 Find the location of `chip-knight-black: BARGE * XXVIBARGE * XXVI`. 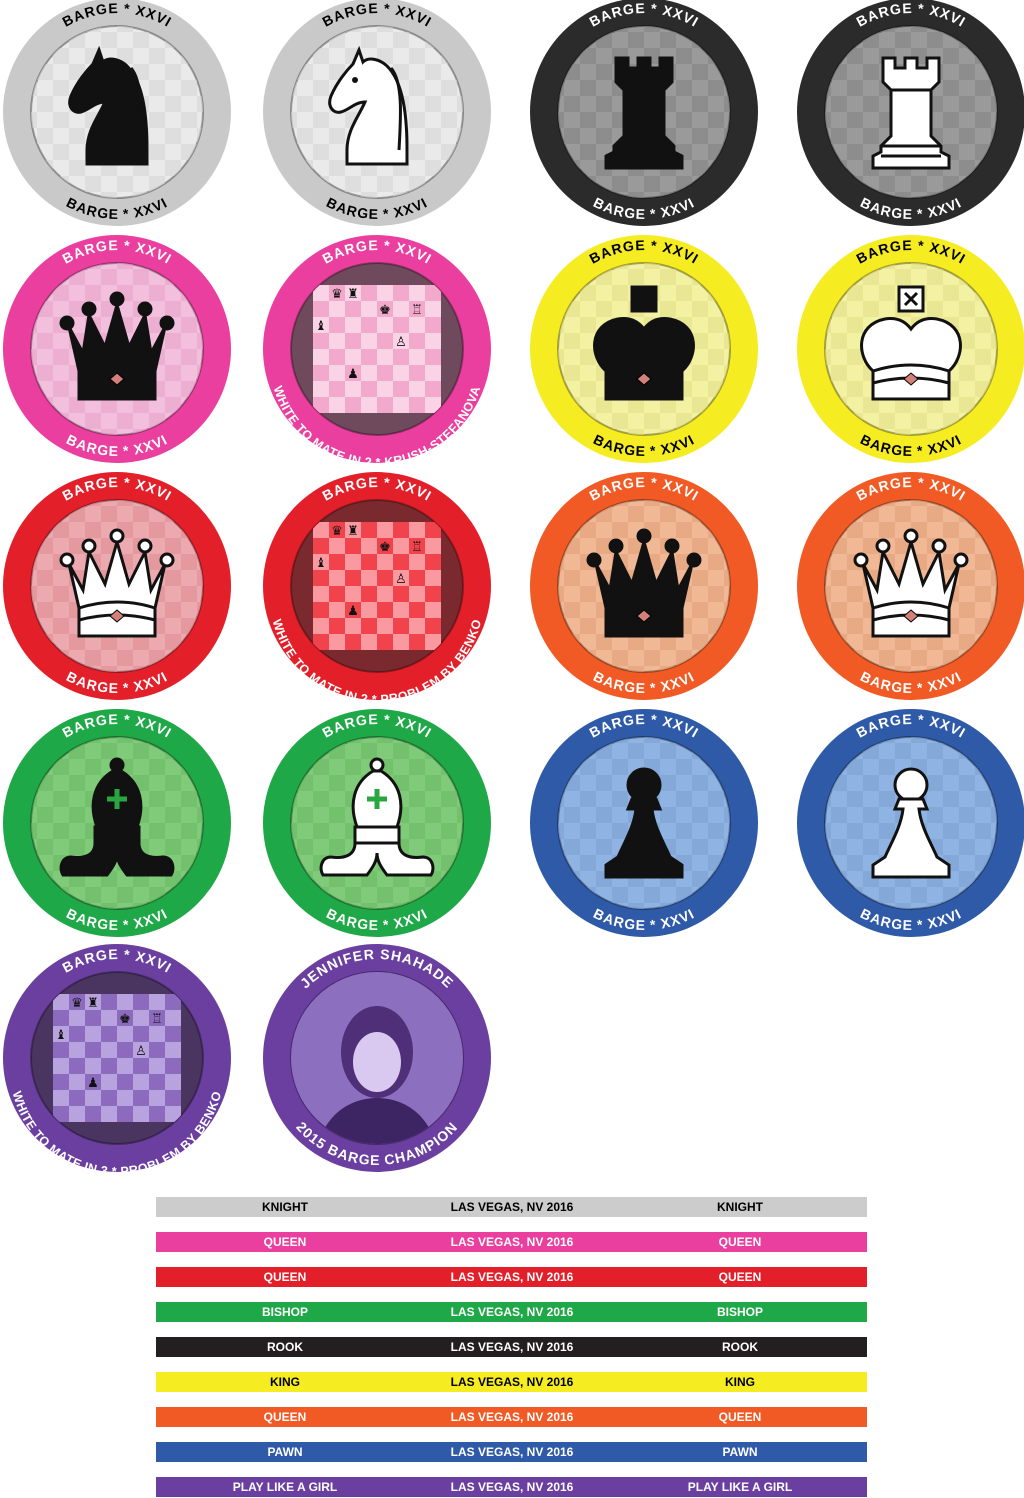

chip-knight-black: BARGE * XXVIBARGE * XXVI is located at coordinates (117, 113).